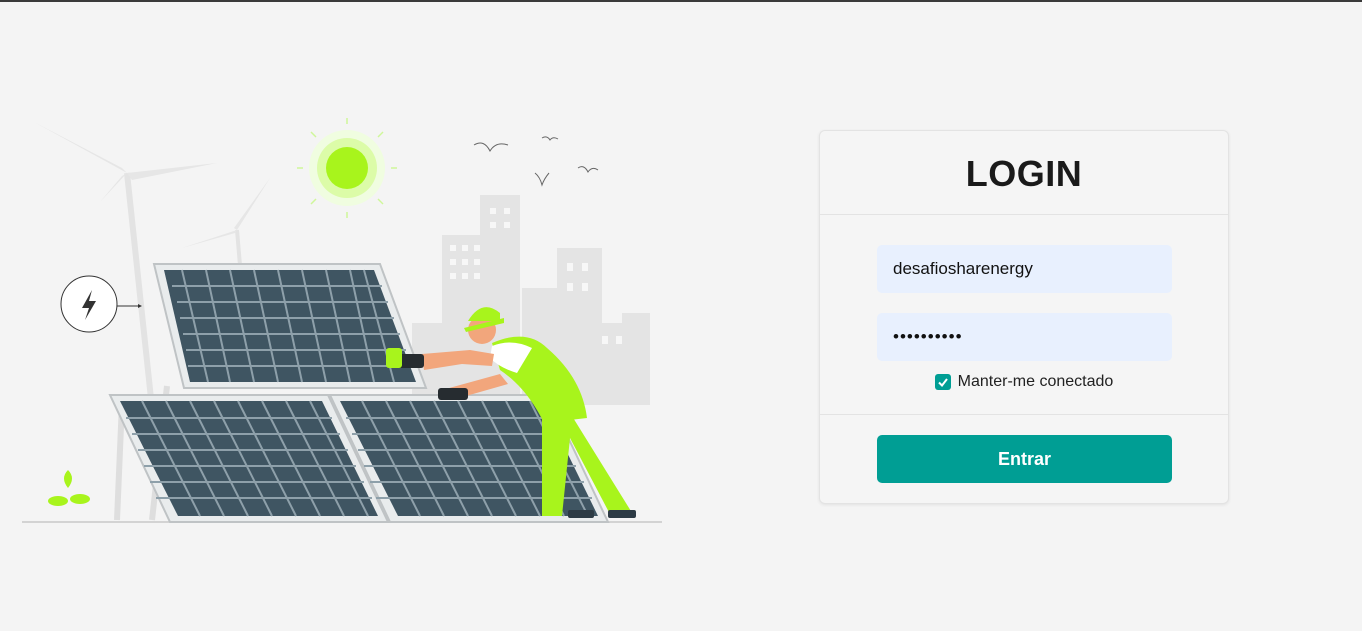 The image size is (1362, 631). What do you see at coordinates (290, 326) in the screenshot?
I see `solar-panel` at bounding box center [290, 326].